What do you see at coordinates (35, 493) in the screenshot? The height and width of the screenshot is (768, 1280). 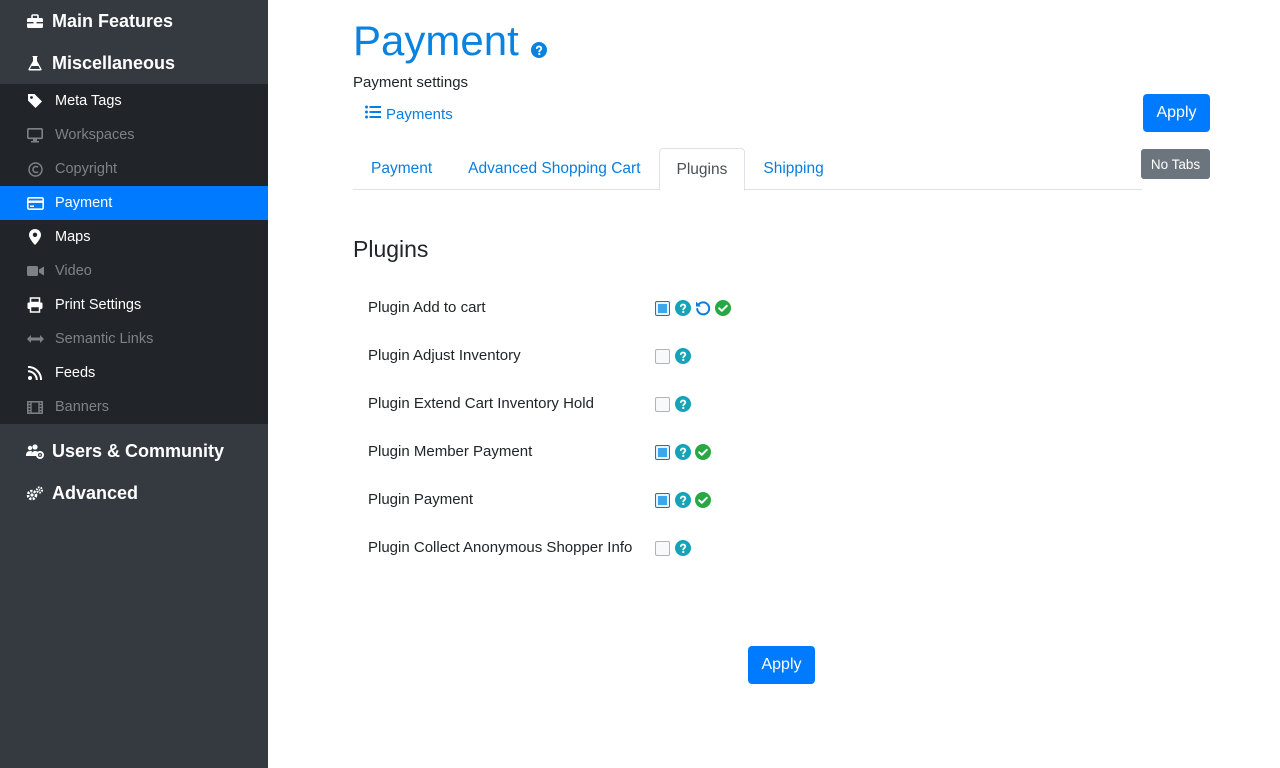 I see `cogs-icon` at bounding box center [35, 493].